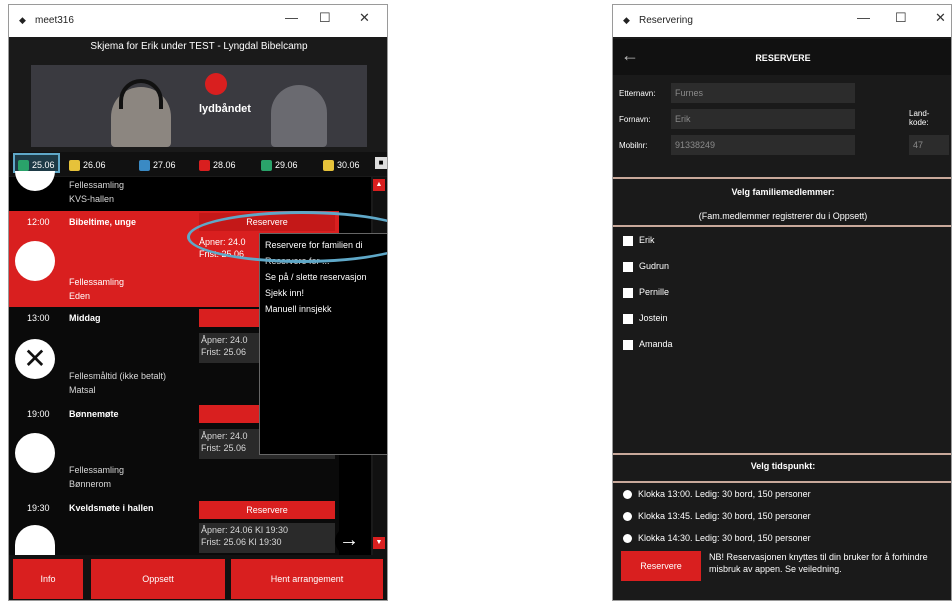 The width and height of the screenshot is (952, 601). What do you see at coordinates (94, 414) in the screenshot?
I see `event-title: Bønnemøte` at bounding box center [94, 414].